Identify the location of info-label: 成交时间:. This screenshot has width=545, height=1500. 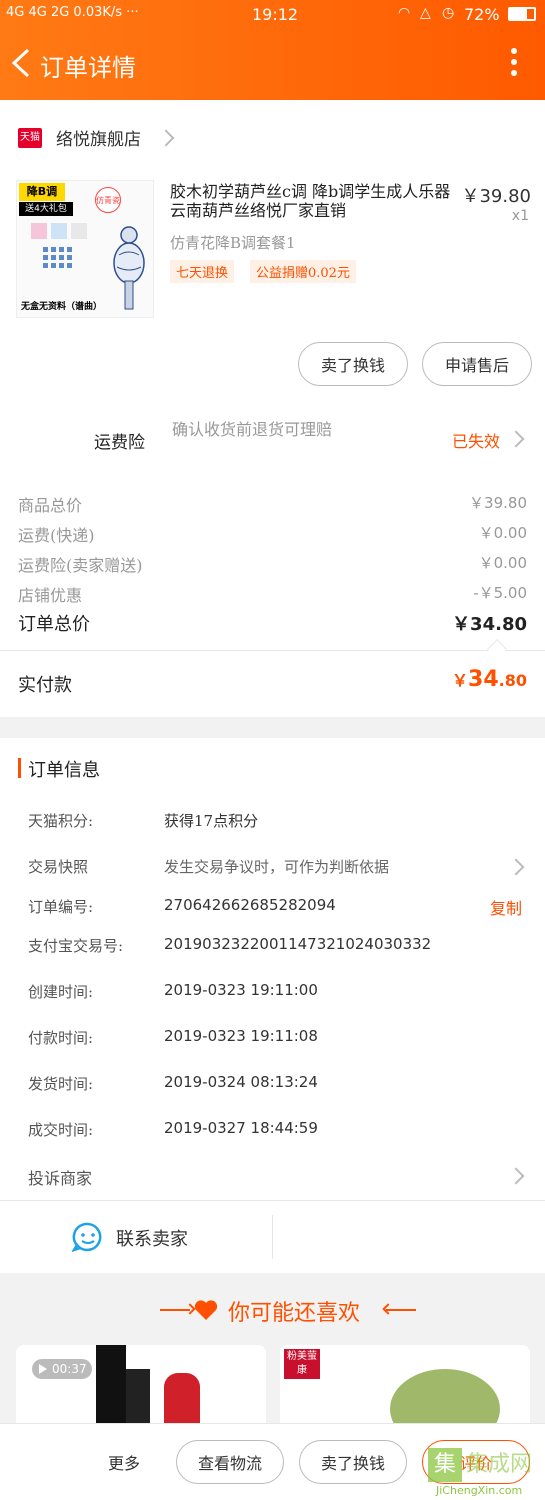
(61, 1130).